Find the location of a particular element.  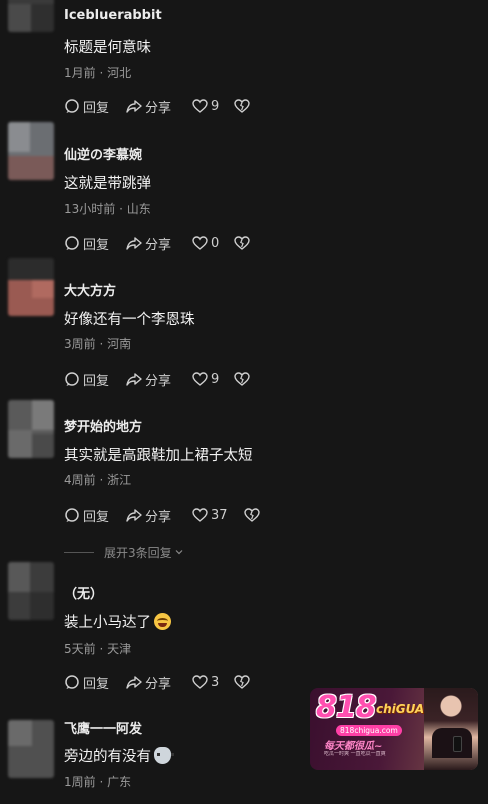

ad-site-url: 818chigua.com is located at coordinates (369, 730).